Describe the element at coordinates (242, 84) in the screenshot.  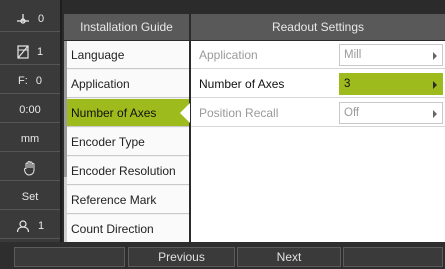
I see `setting-label-number-of-axes: Number of Axes` at that location.